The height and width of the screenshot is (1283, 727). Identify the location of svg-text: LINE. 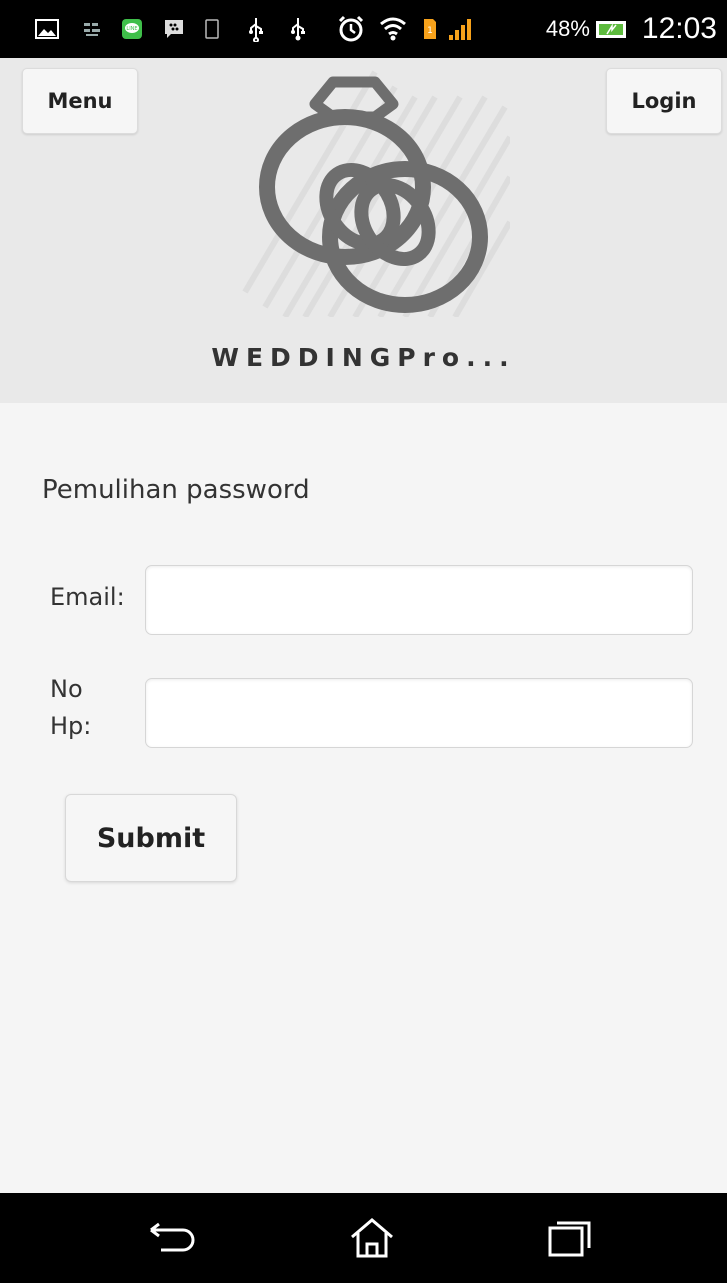
(131, 29).